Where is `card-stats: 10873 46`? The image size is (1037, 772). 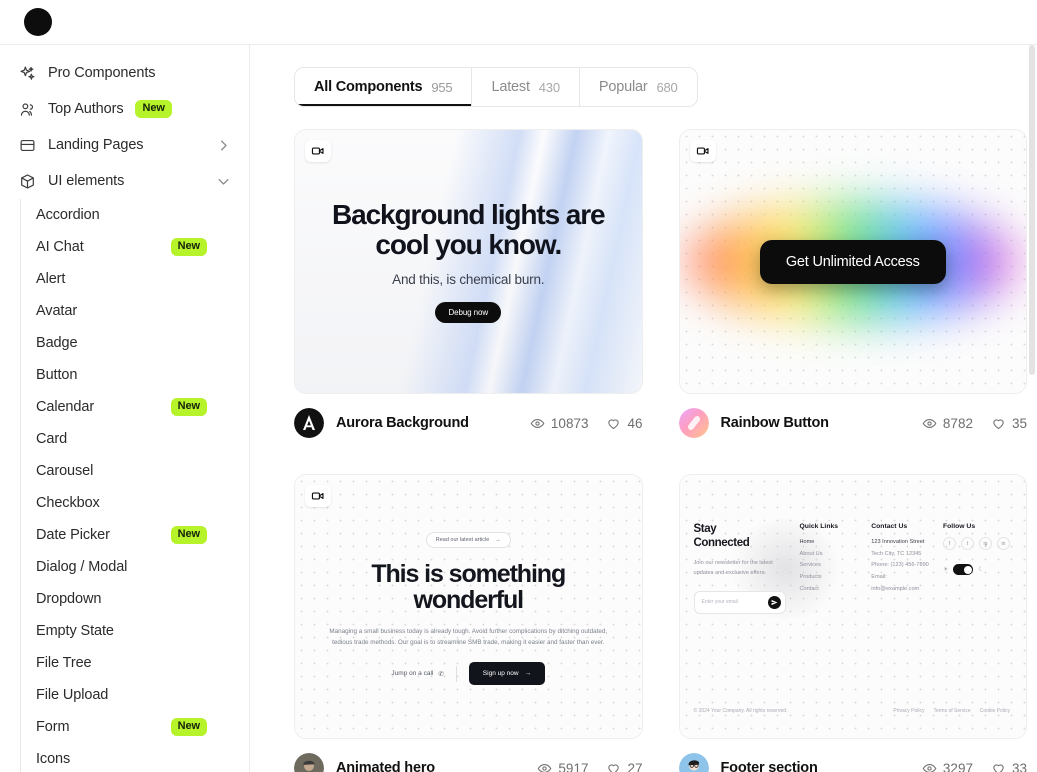 card-stats: 10873 46 is located at coordinates (586, 423).